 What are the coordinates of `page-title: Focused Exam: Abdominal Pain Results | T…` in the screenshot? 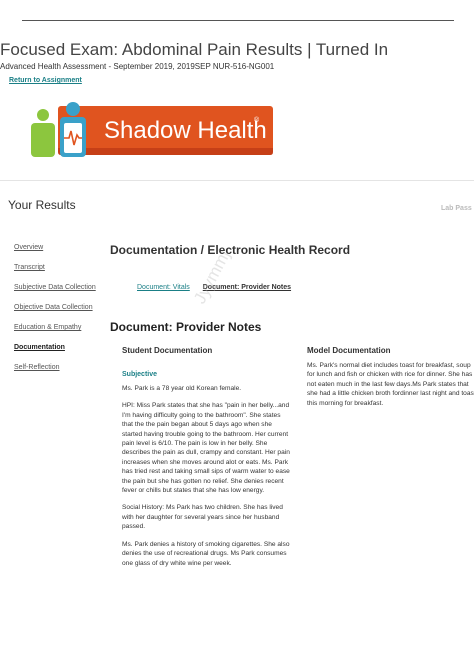 It's located at (194, 49).